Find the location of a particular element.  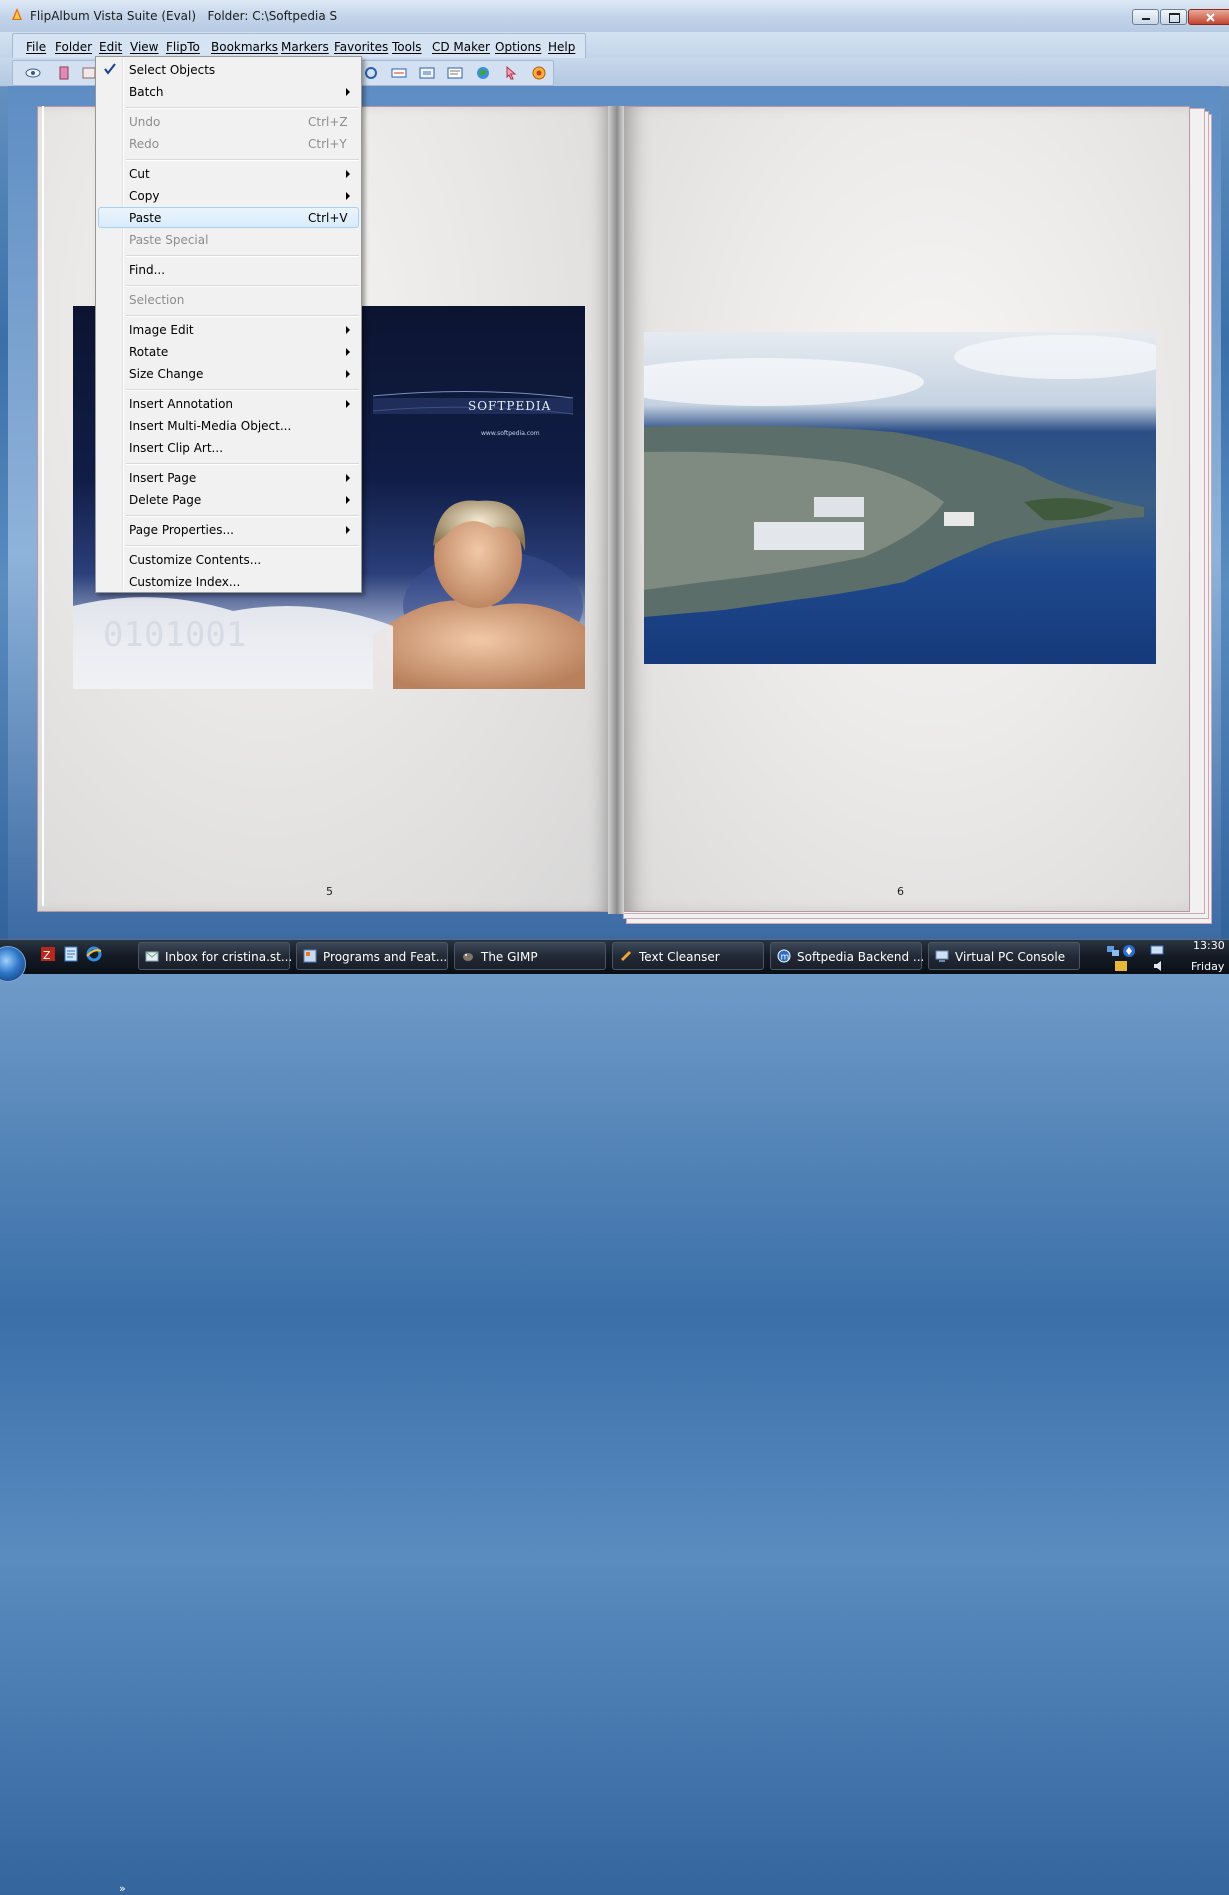

menu-item-batch: Batch is located at coordinates (146, 92).